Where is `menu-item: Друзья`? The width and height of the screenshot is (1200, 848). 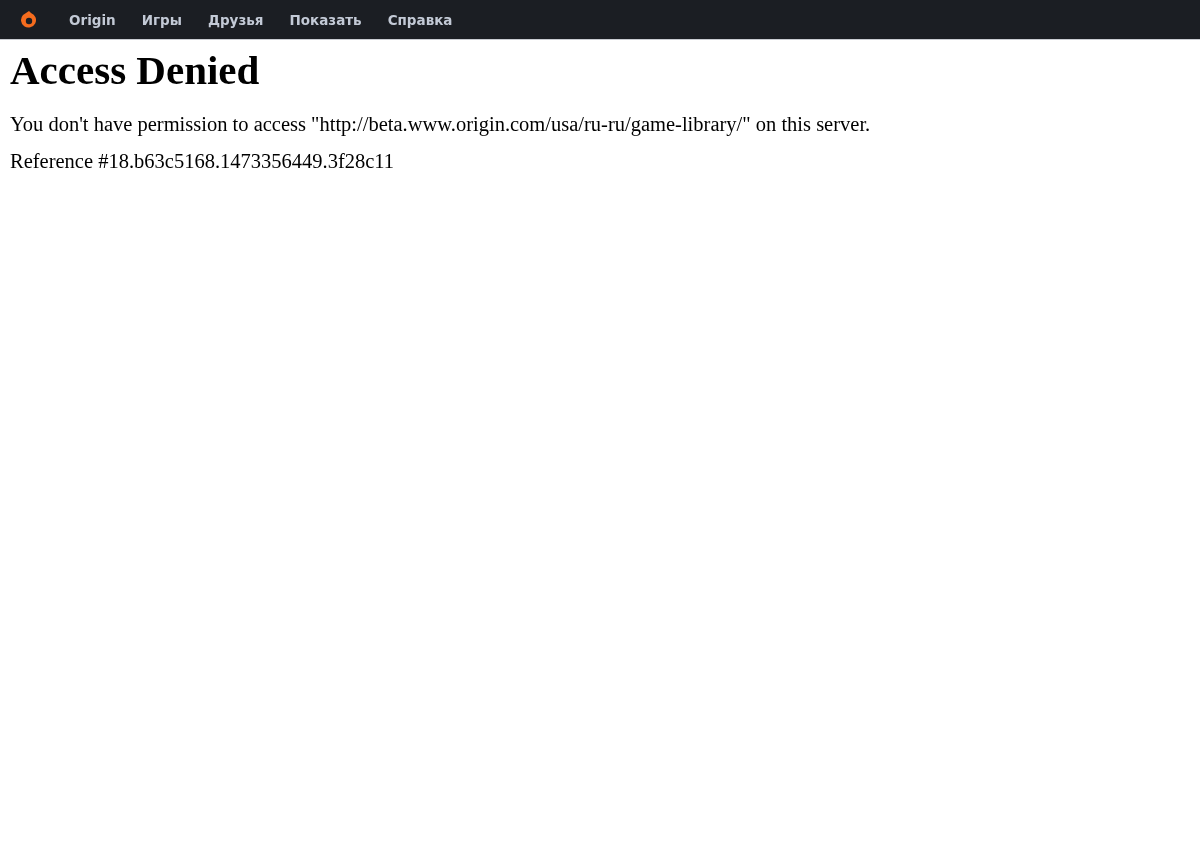 menu-item: Друзья is located at coordinates (235, 19).